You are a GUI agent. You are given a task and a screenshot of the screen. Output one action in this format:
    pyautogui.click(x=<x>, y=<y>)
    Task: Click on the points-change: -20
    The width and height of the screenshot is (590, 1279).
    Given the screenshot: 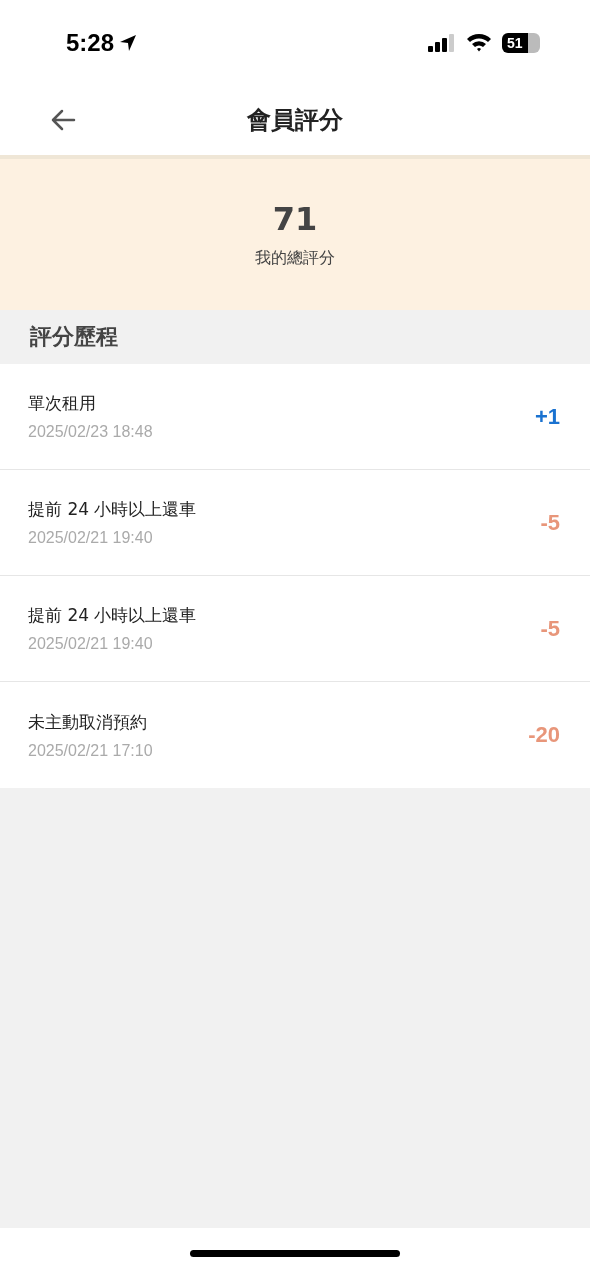 What is the action you would take?
    pyautogui.click(x=544, y=735)
    